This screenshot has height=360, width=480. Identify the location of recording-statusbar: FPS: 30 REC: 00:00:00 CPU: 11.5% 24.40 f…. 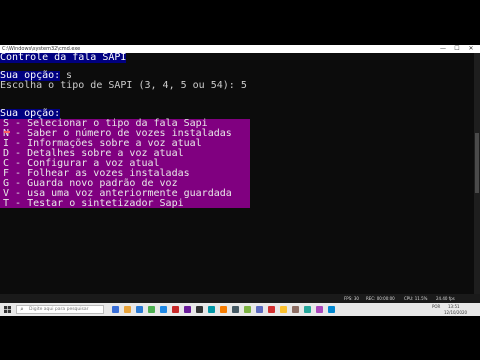
(240, 298).